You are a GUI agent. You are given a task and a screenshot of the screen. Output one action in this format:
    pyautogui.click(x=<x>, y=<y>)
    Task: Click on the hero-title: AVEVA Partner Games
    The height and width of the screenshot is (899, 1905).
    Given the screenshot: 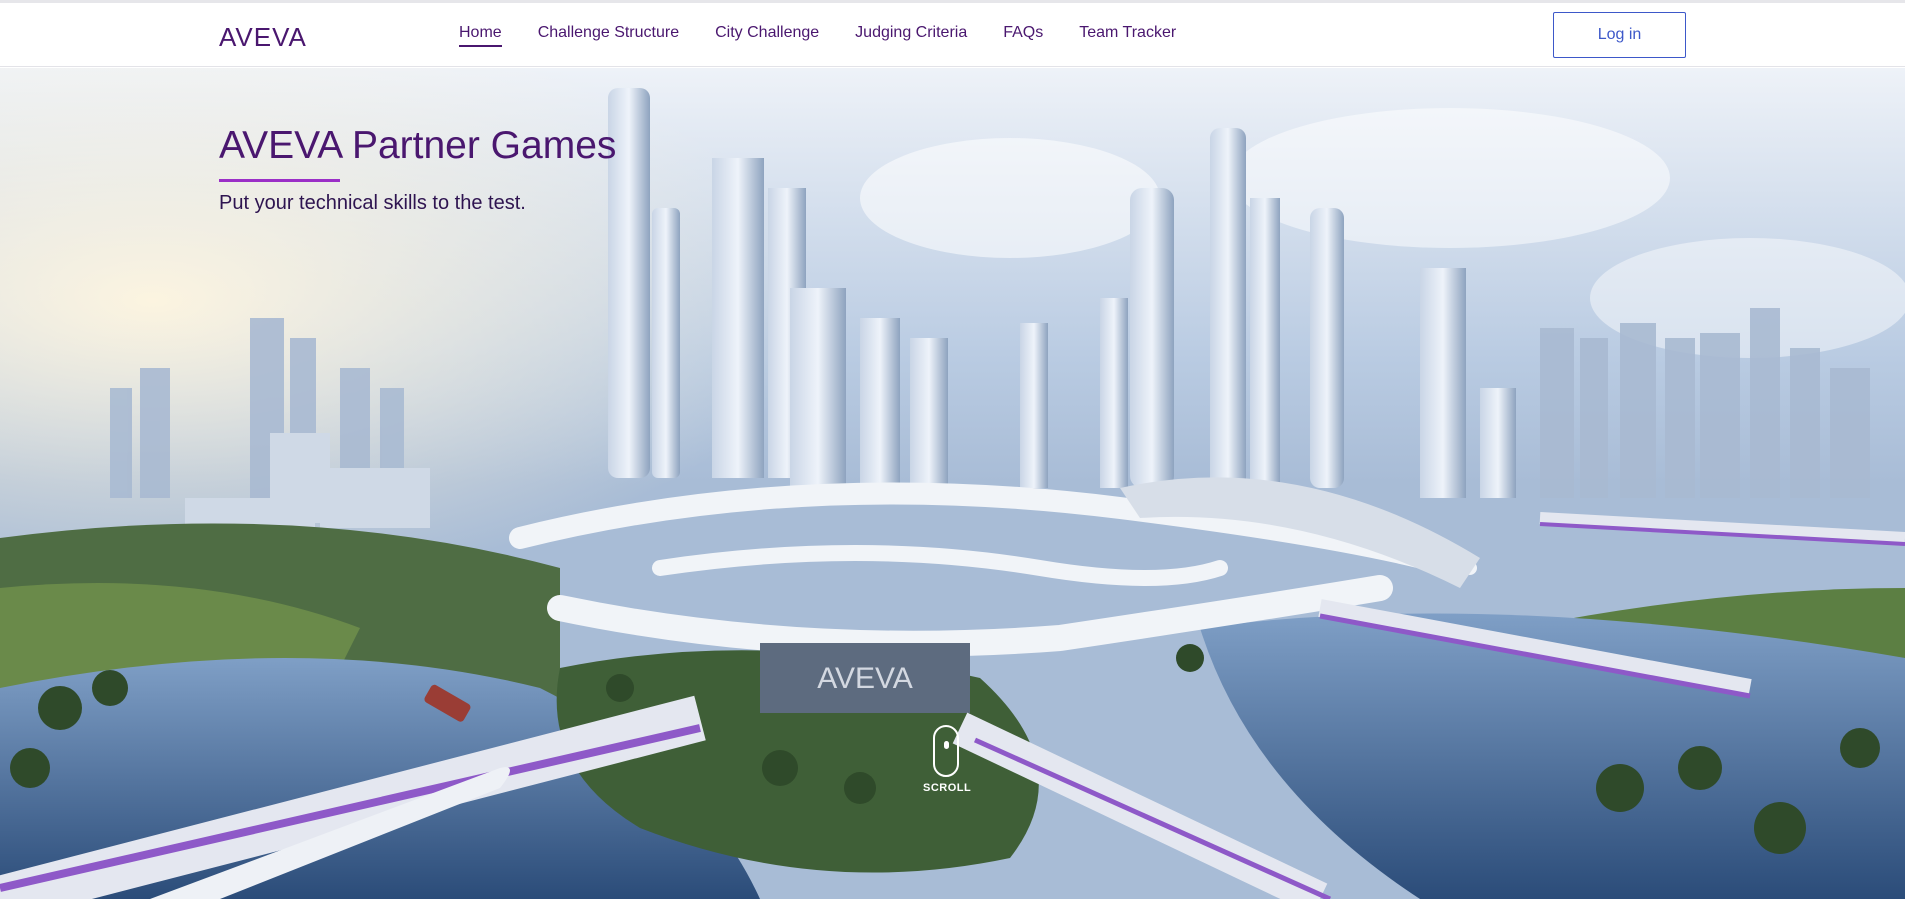 What is the action you would take?
    pyautogui.click(x=418, y=145)
    